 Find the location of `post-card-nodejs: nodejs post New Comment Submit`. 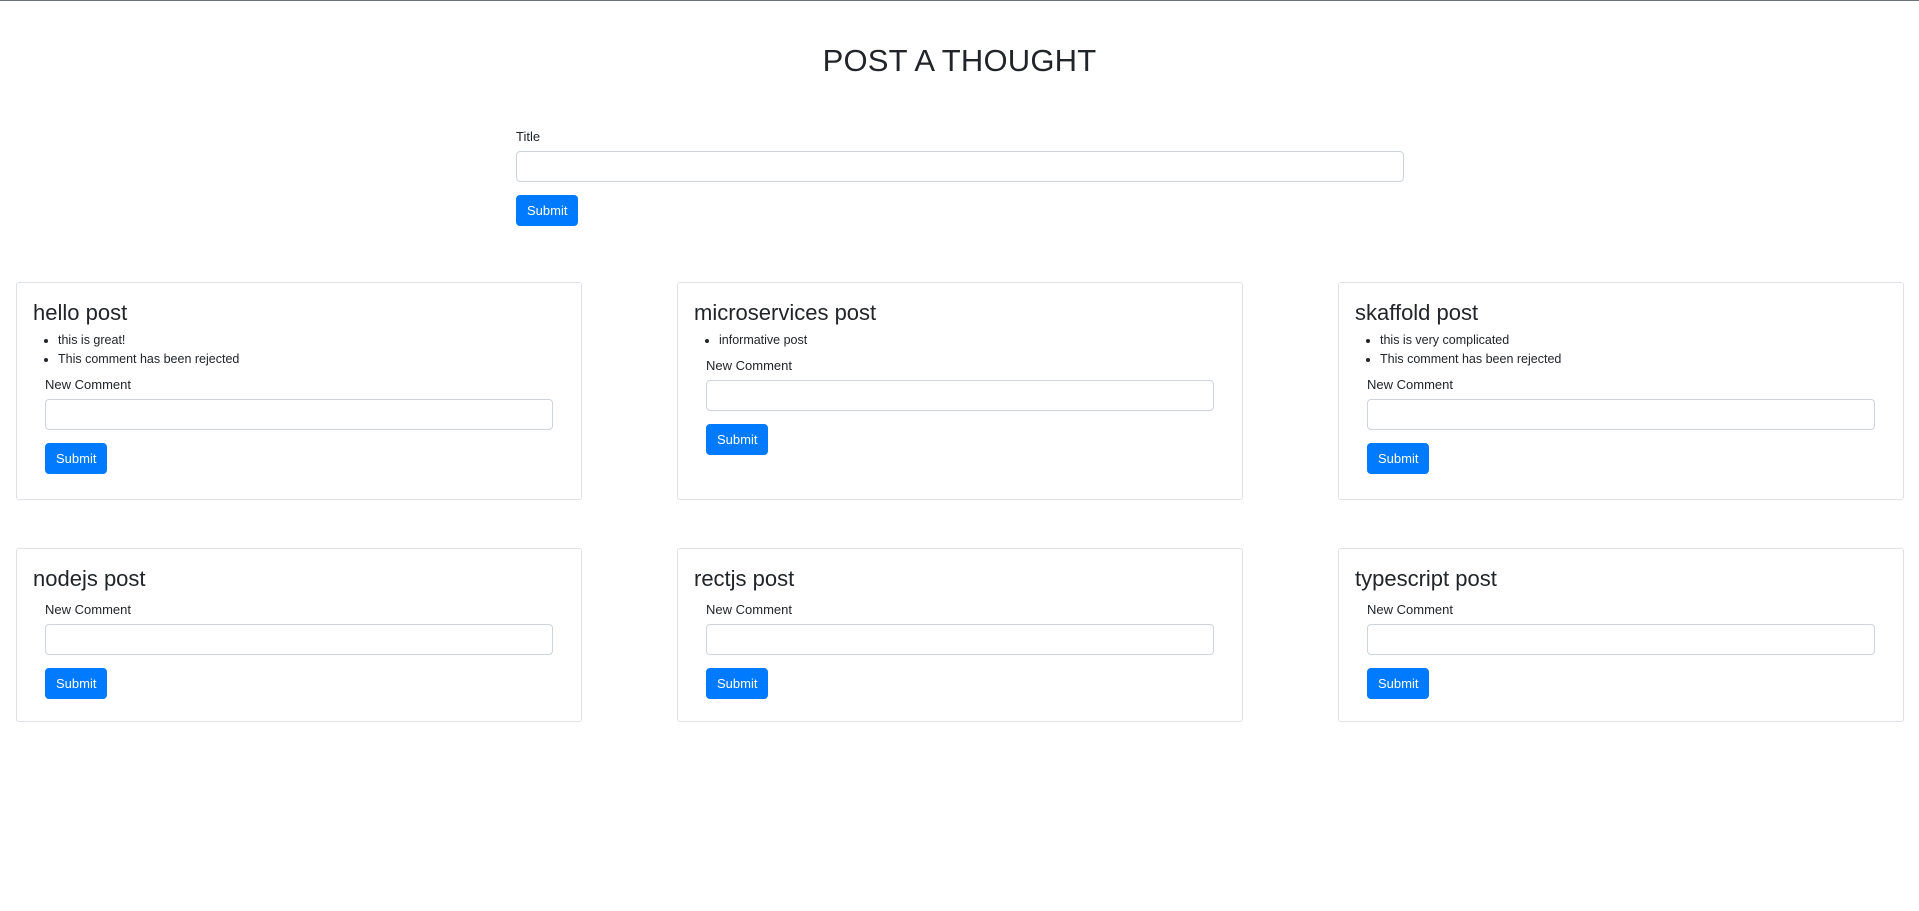

post-card-nodejs: nodejs post New Comment Submit is located at coordinates (299, 635).